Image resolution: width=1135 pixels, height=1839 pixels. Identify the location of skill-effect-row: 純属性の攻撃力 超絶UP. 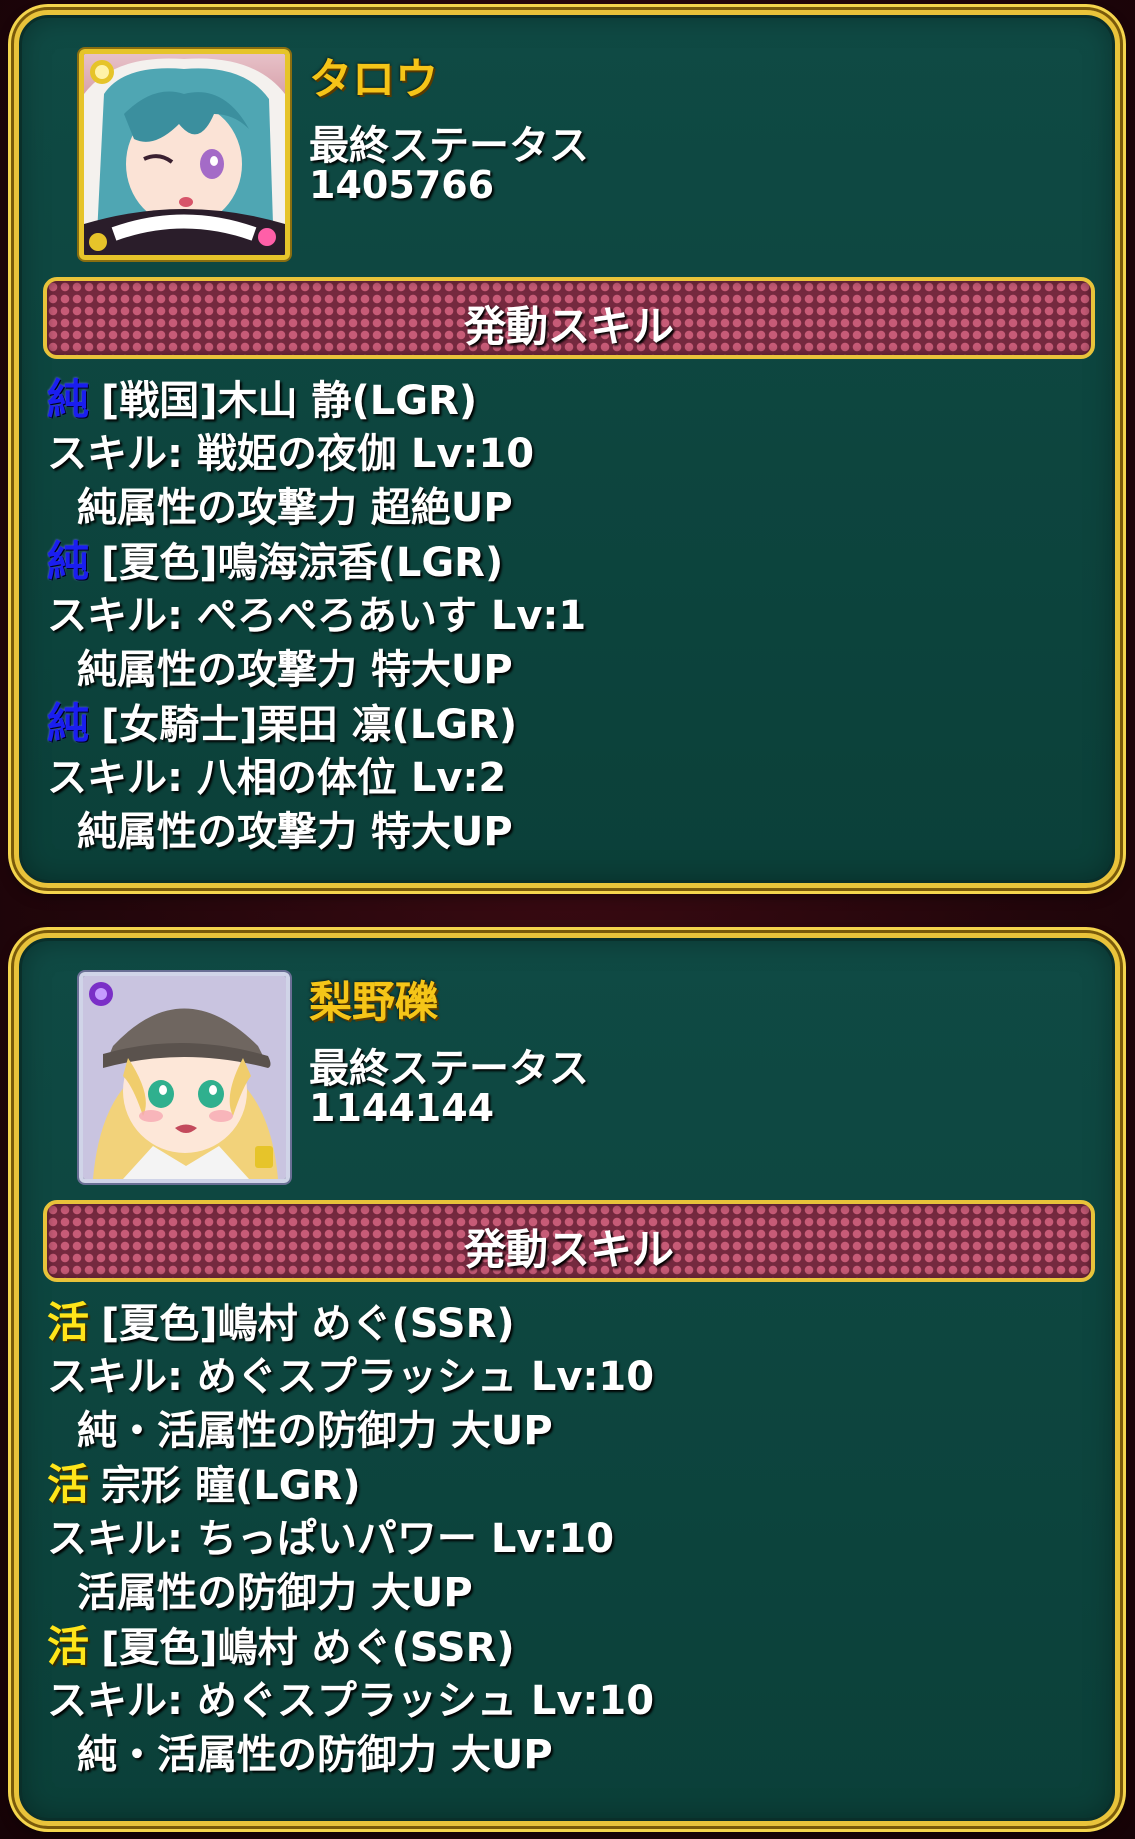
(295, 508).